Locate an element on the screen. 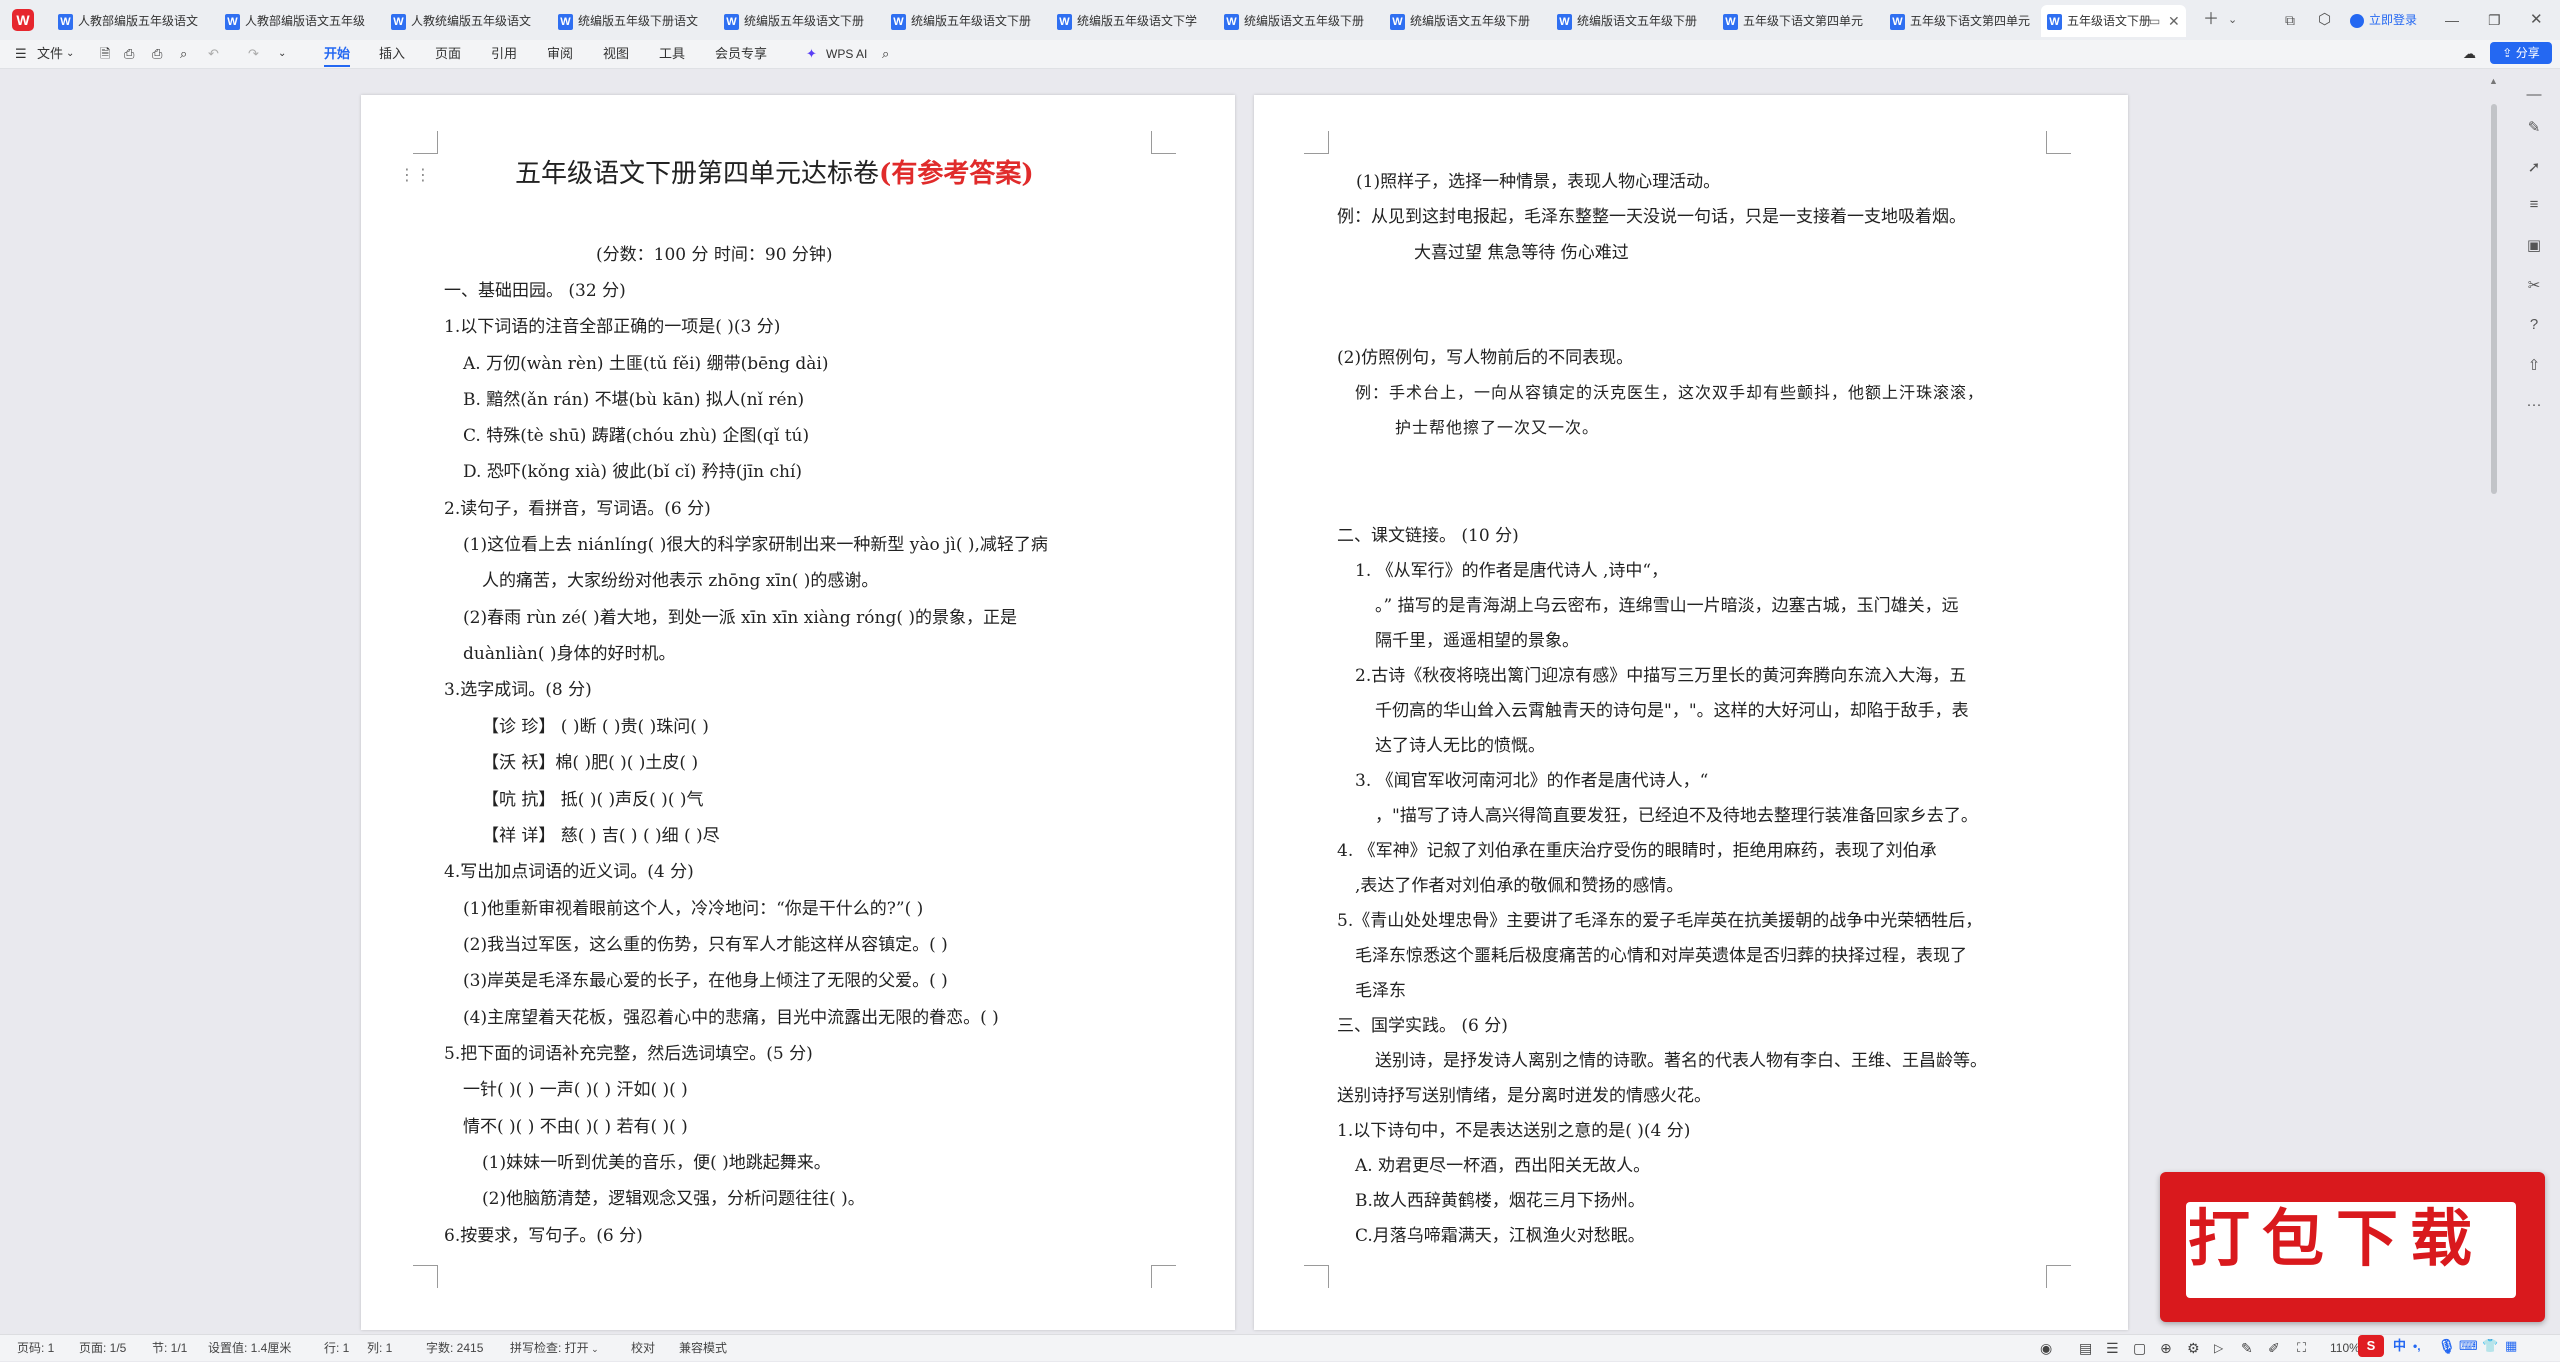 The height and width of the screenshot is (1362, 2560). full-screen-icon: ▢ is located at coordinates (2139, 1348).